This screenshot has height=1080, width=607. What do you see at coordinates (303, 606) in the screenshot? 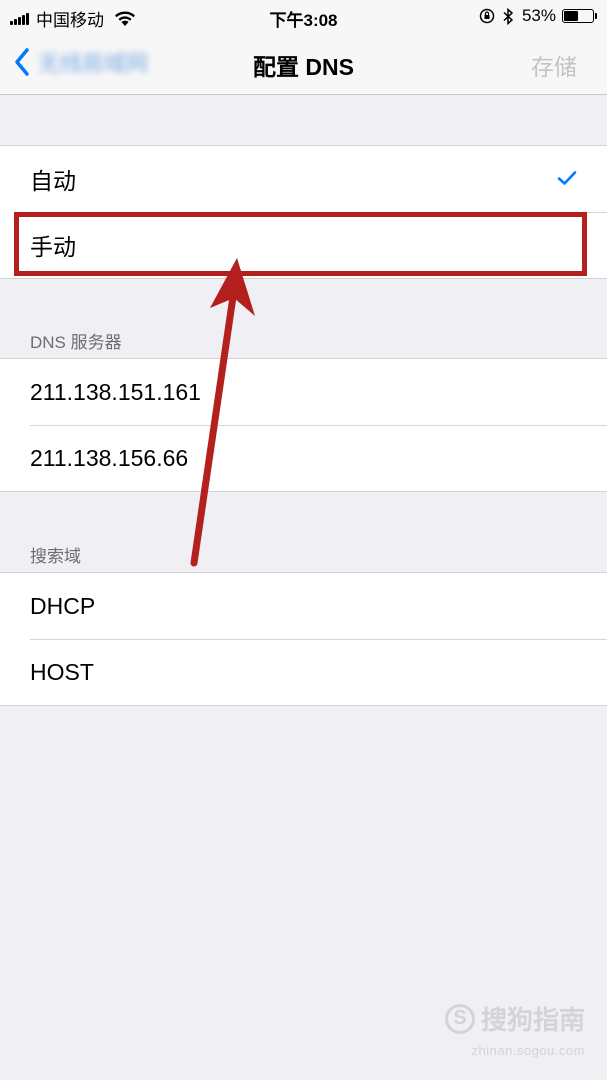
I see `search-domain-row: DHCP` at bounding box center [303, 606].